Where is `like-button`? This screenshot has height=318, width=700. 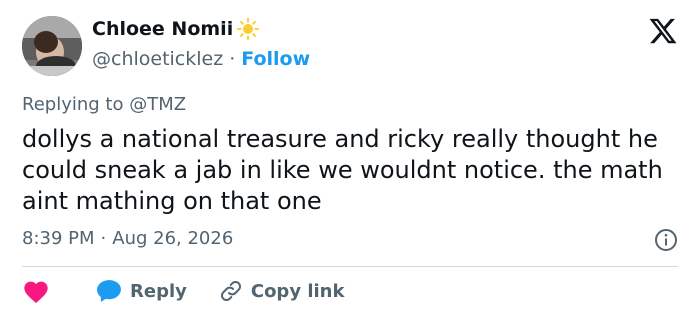 like-button is located at coordinates (36, 291).